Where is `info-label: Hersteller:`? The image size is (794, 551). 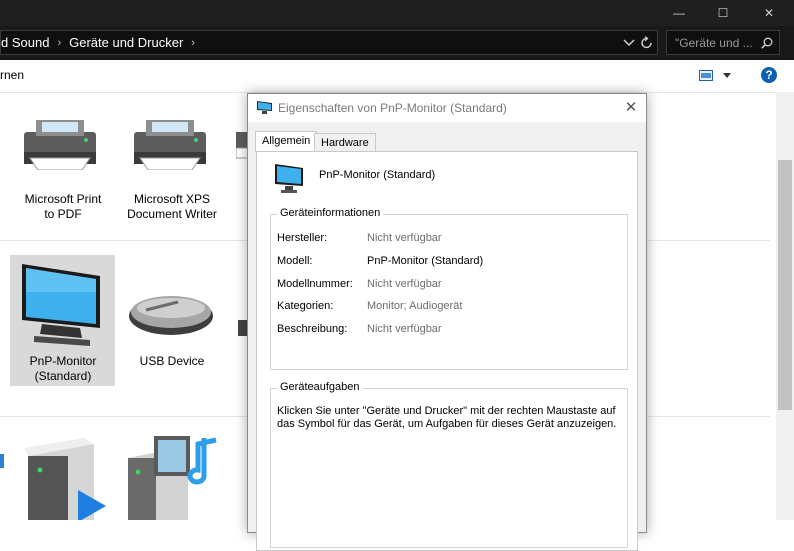
info-label: Hersteller: is located at coordinates (302, 238).